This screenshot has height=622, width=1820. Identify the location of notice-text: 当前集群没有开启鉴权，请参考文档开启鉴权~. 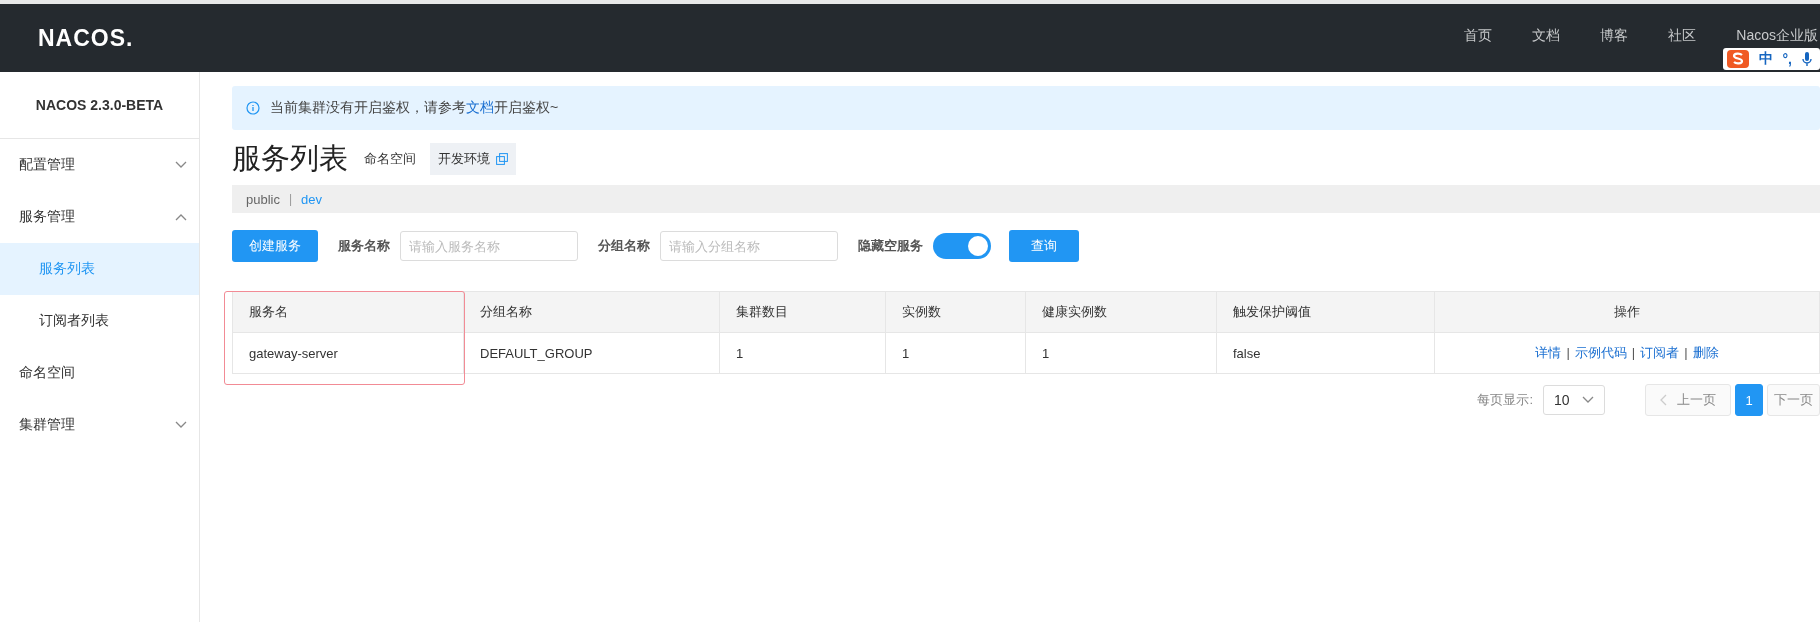
(414, 108).